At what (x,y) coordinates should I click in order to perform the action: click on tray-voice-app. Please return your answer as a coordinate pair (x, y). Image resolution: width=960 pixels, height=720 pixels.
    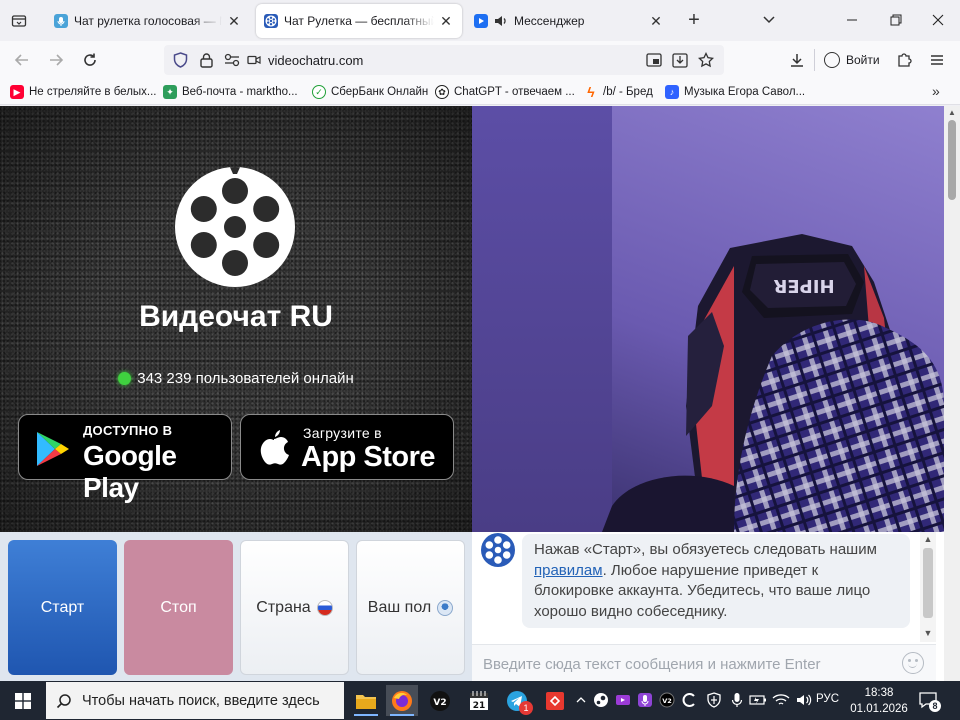
    Looking at the image, I should click on (645, 700).